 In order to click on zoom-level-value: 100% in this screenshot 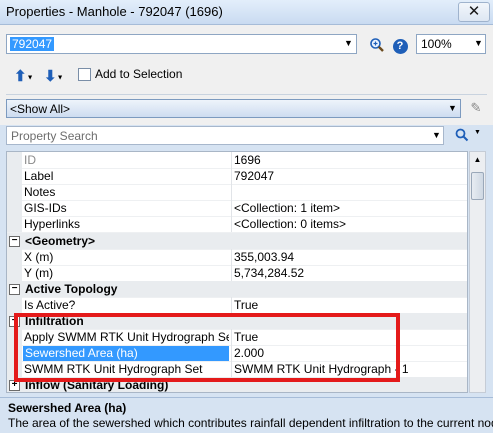, I will do `click(436, 44)`.